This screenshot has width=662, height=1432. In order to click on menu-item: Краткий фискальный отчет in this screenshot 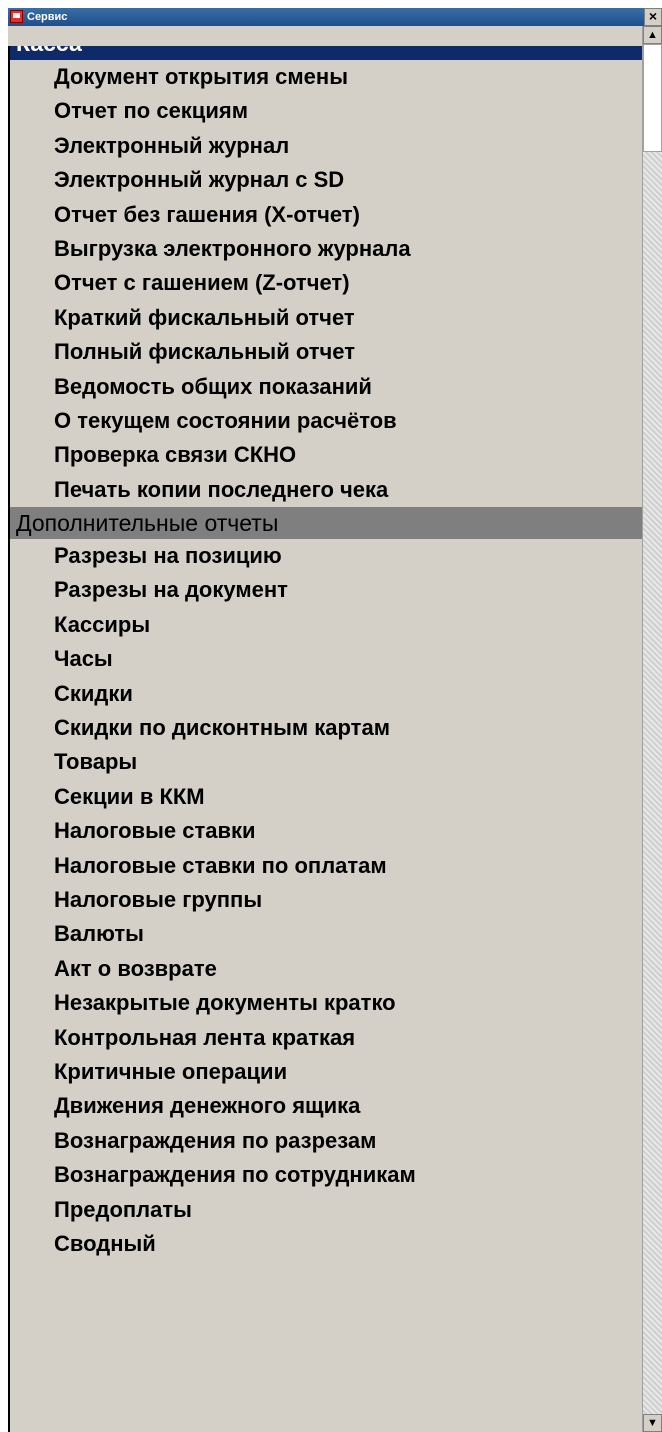, I will do `click(325, 318)`.